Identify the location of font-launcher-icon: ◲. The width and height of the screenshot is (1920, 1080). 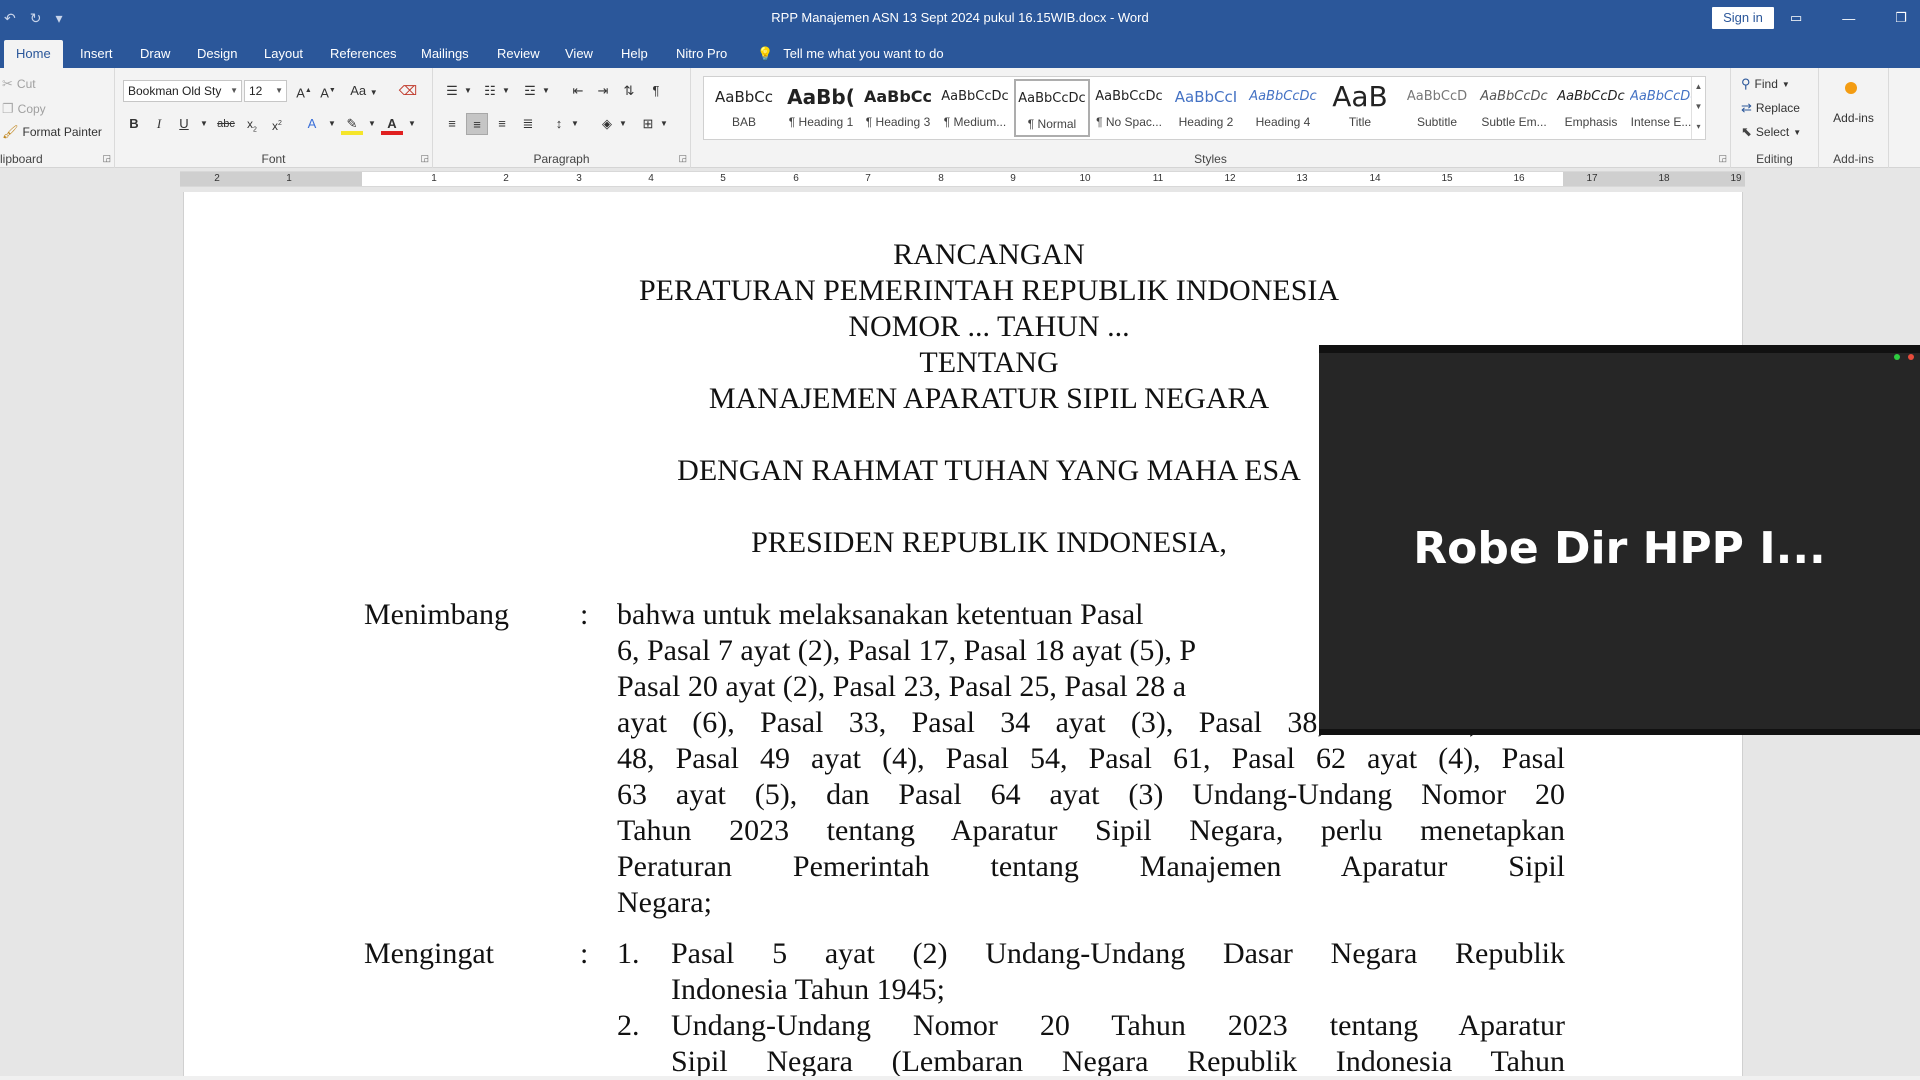
(424, 158).